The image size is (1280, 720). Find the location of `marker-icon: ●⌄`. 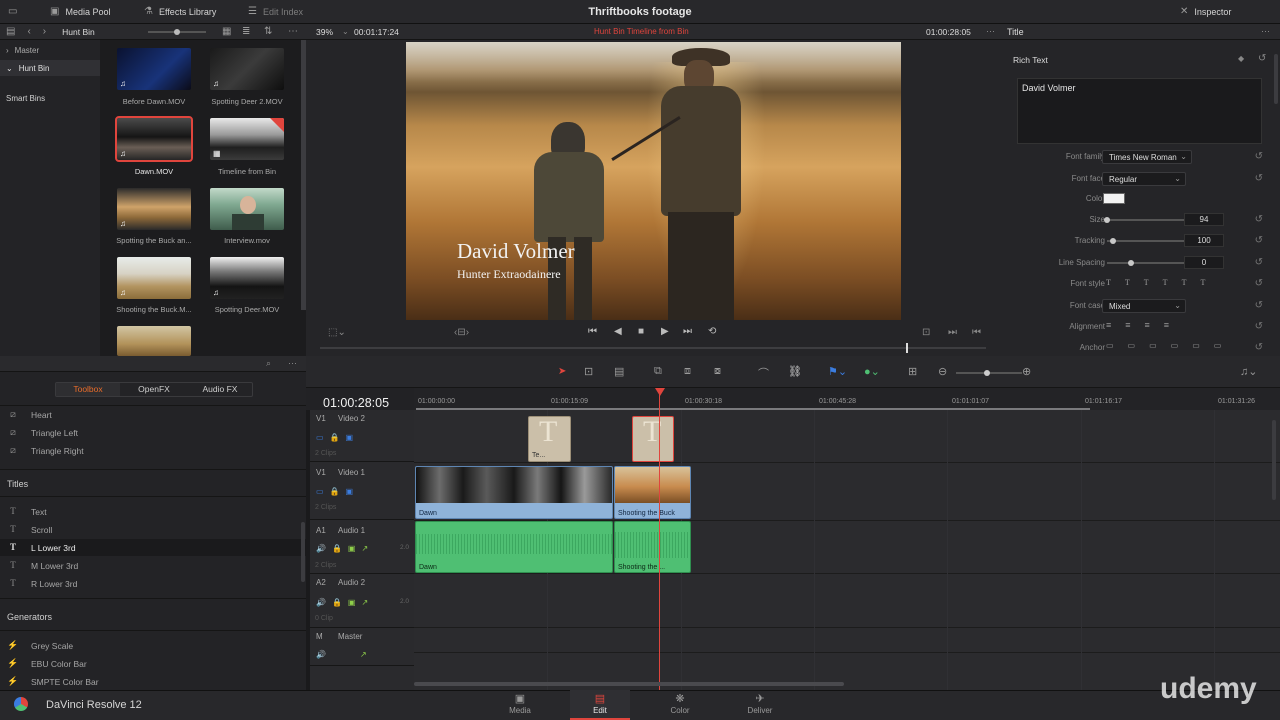

marker-icon: ●⌄ is located at coordinates (872, 371).